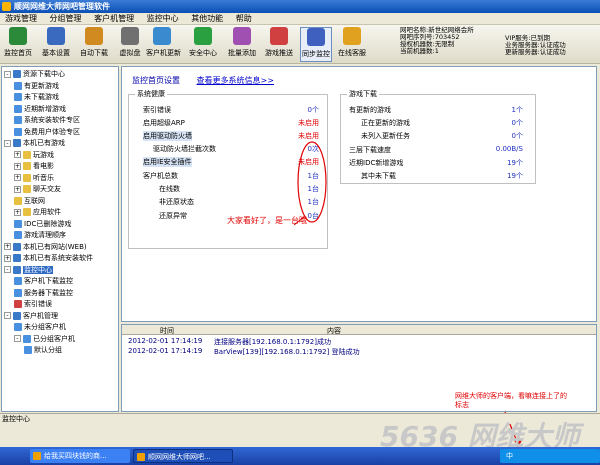  I want to click on toolbar-button-7: 游戏推送, so click(279, 44).